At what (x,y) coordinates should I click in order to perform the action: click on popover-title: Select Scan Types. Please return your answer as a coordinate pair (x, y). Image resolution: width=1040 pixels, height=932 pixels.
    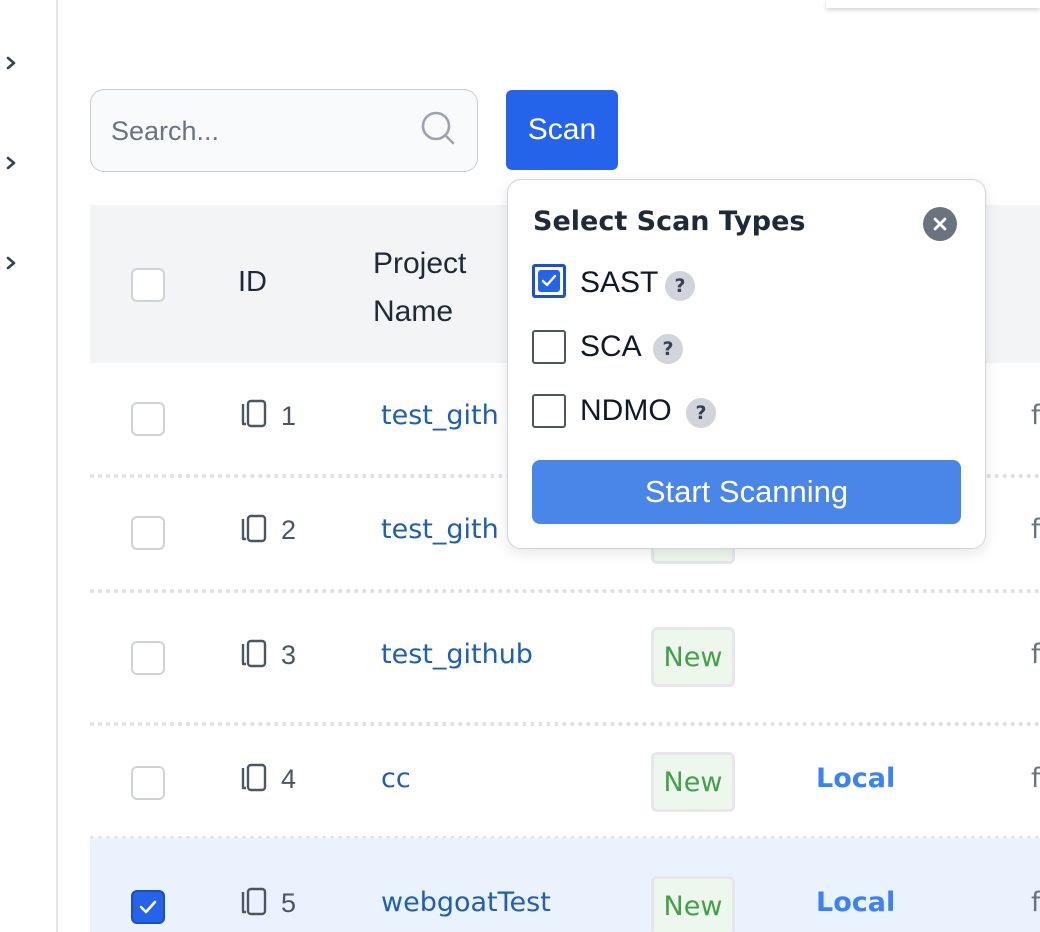
    Looking at the image, I should click on (669, 221).